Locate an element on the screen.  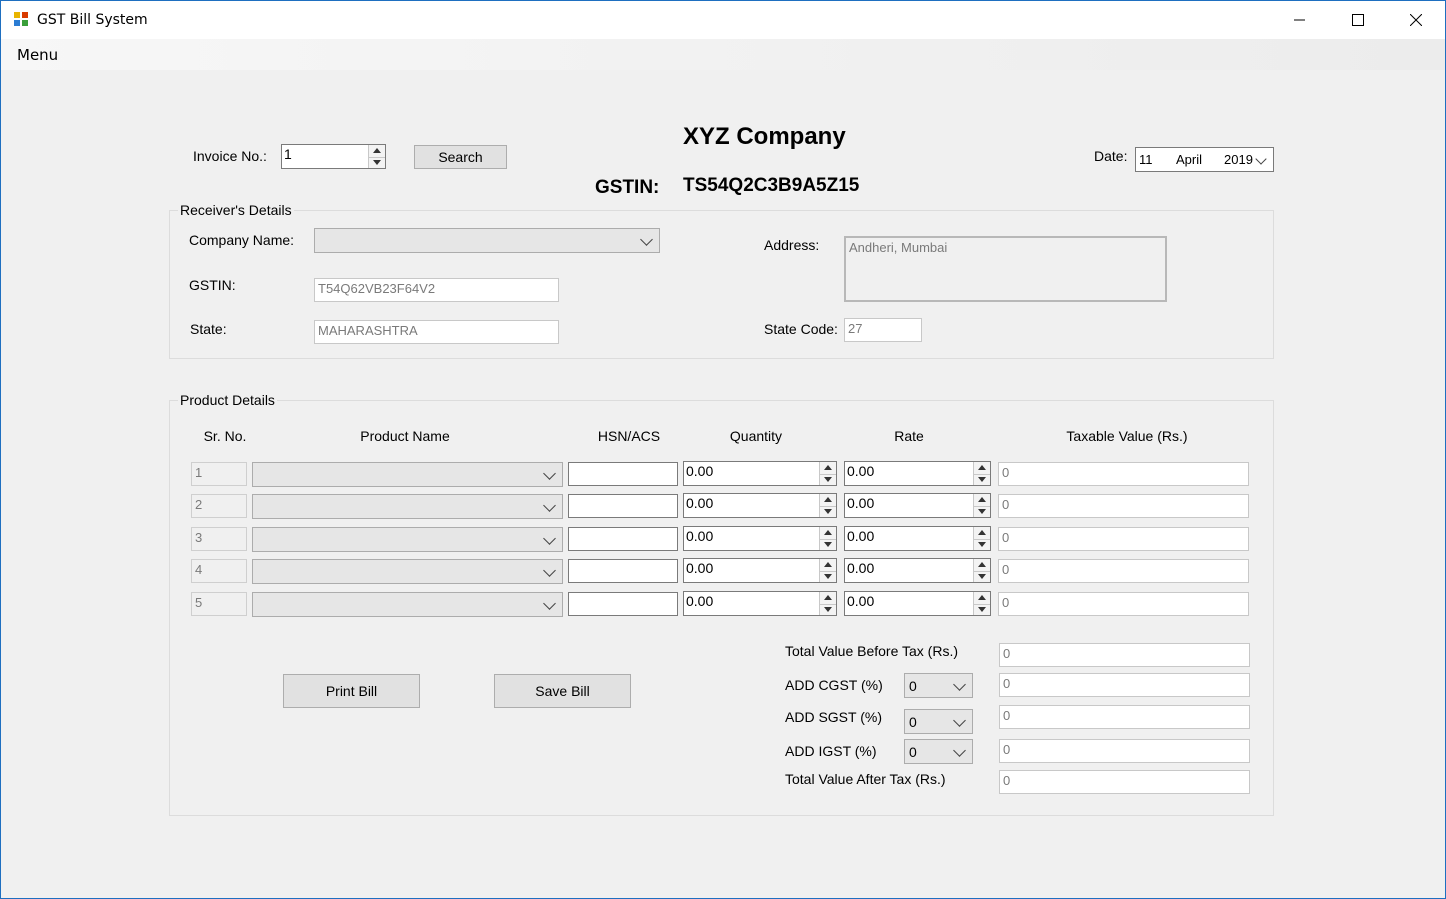
receiver-state-code-label: State Code: is located at coordinates (801, 329).